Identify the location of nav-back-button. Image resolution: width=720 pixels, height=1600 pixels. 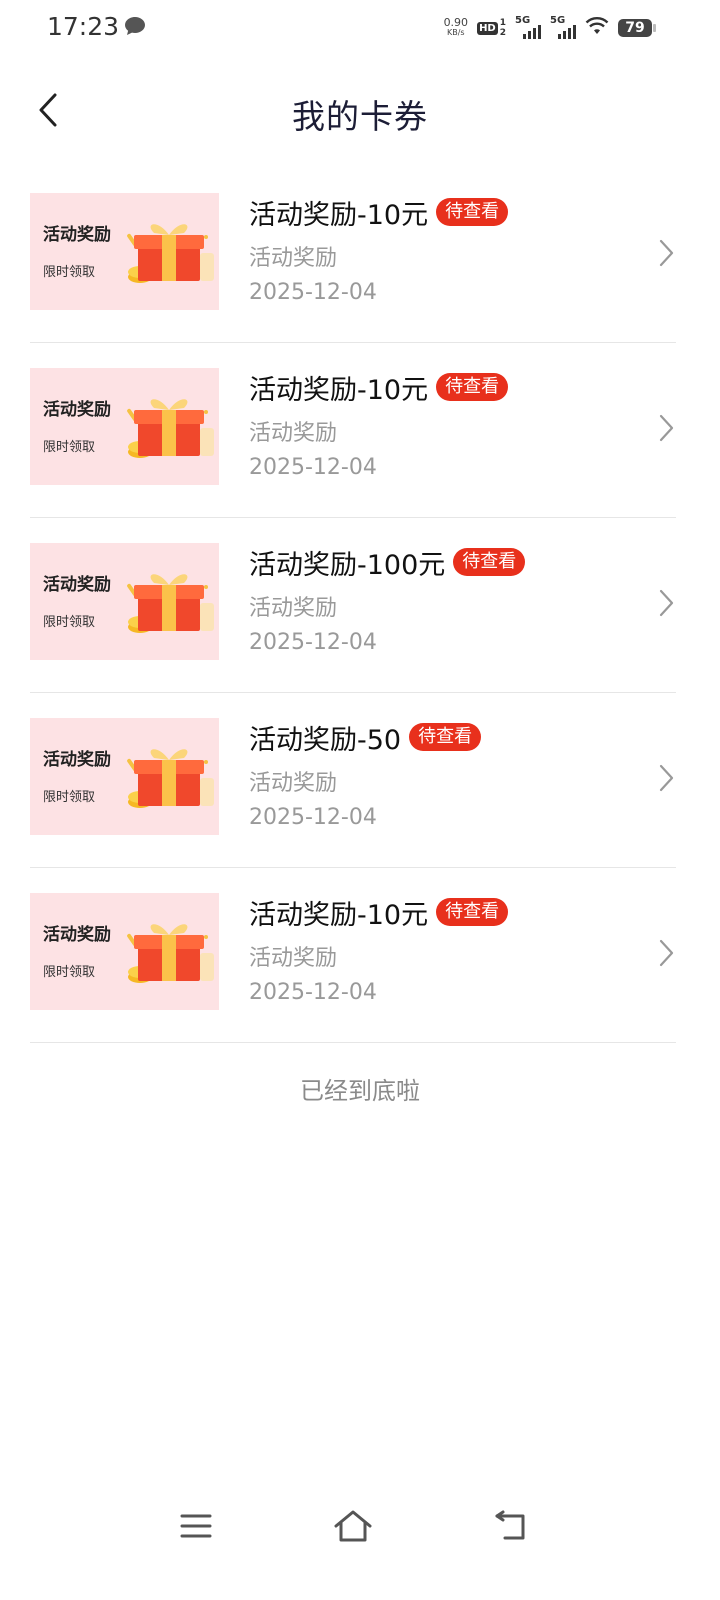
(510, 1526).